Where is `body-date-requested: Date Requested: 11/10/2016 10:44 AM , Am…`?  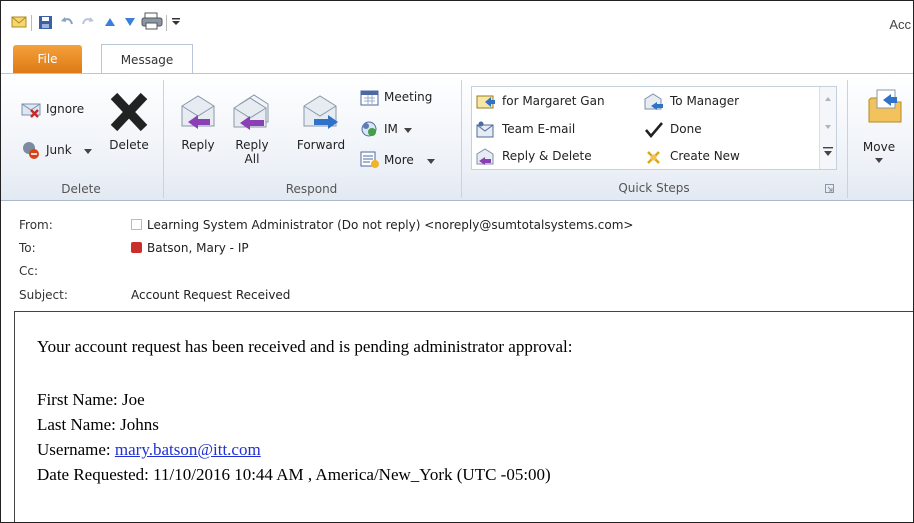
body-date-requested: Date Requested: 11/10/2016 10:44 AM , Am… is located at coordinates (294, 474).